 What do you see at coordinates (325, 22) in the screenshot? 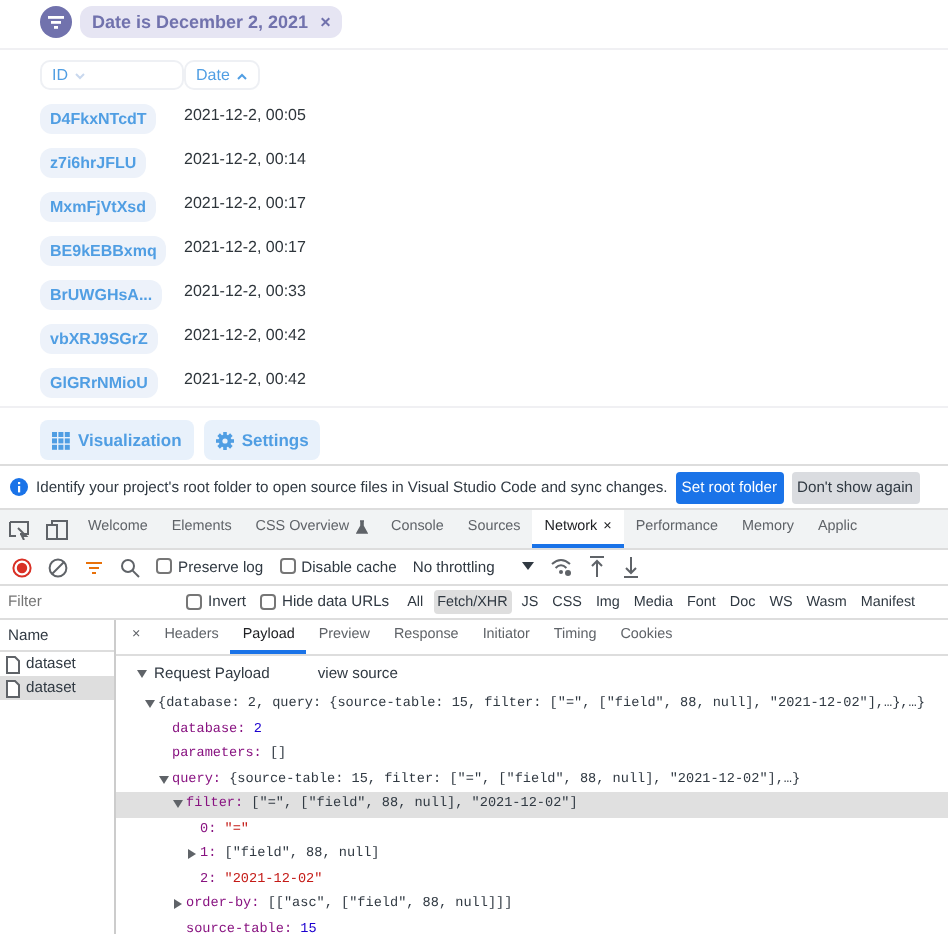
I see `remove-filter-button: ×` at bounding box center [325, 22].